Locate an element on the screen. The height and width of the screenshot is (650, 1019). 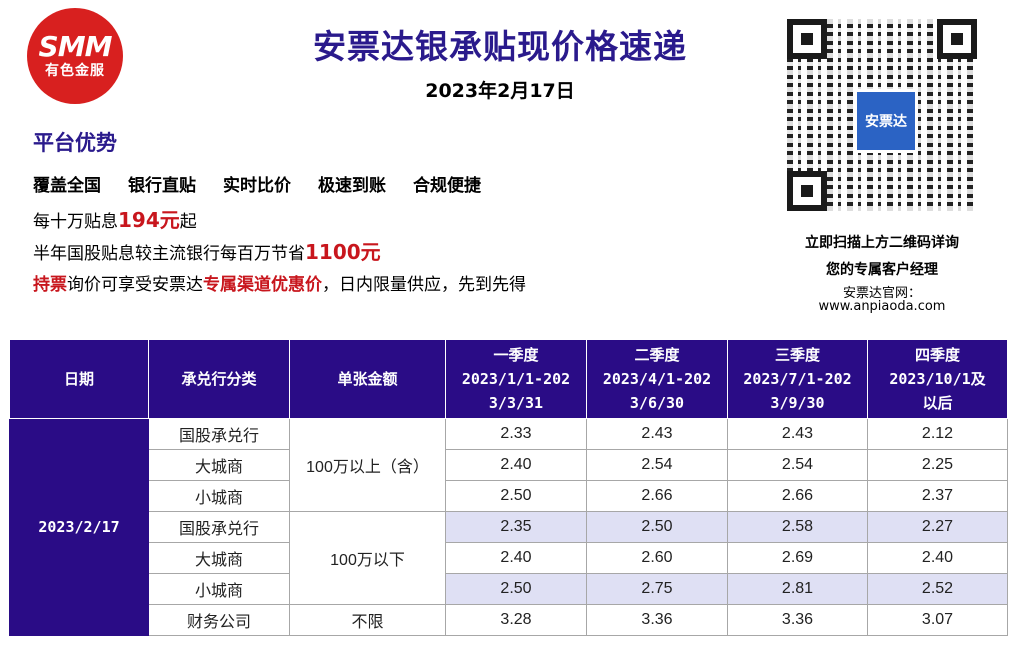
table-row: 大城商 2.40 2.54 2.54 2.25 is located at coordinates (509, 465).